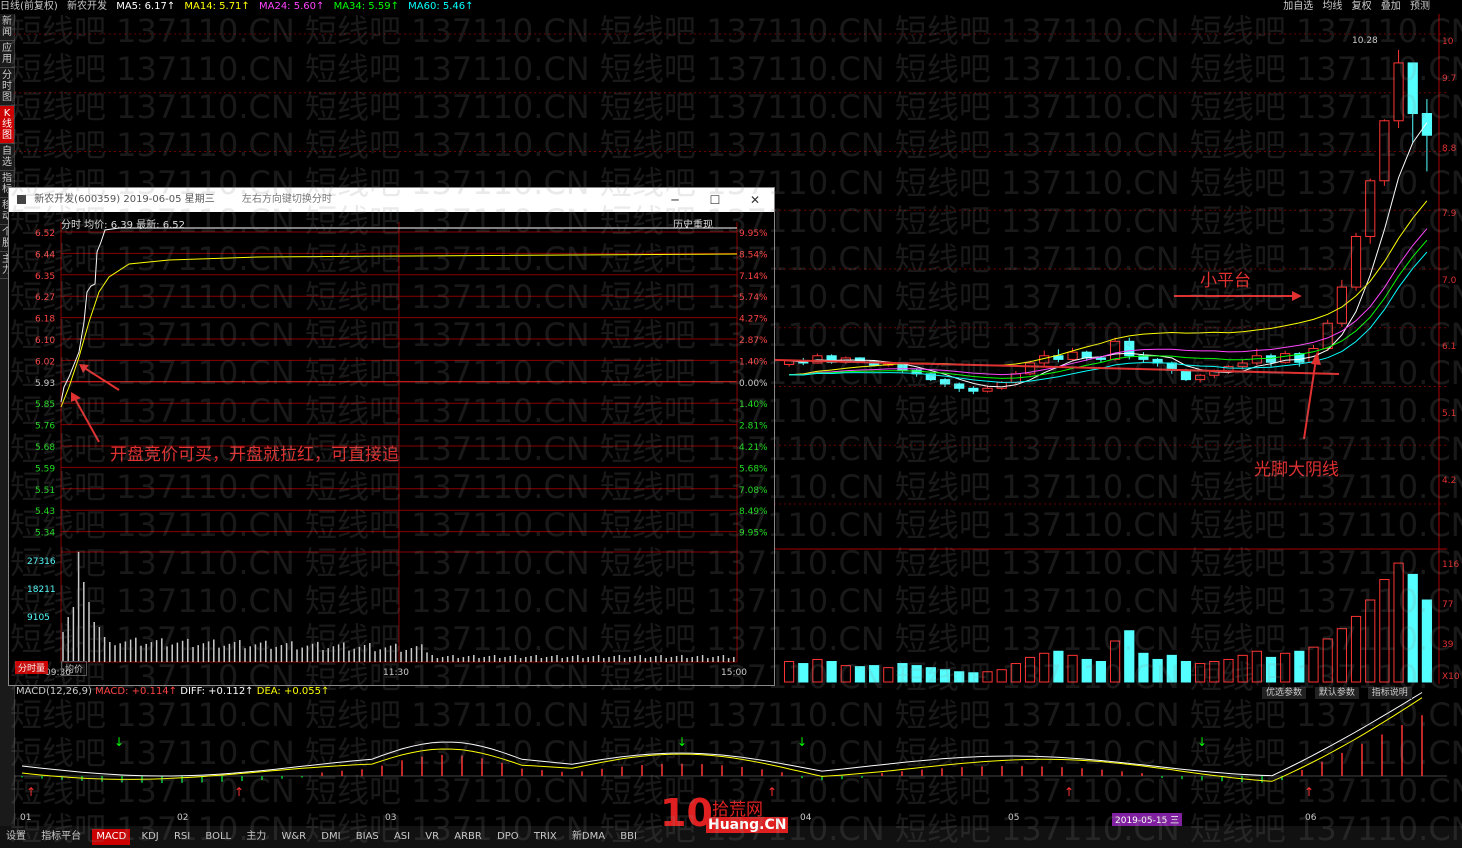 The height and width of the screenshot is (848, 1462). What do you see at coordinates (588, 837) in the screenshot?
I see `new-dma-tab: 新DMA` at bounding box center [588, 837].